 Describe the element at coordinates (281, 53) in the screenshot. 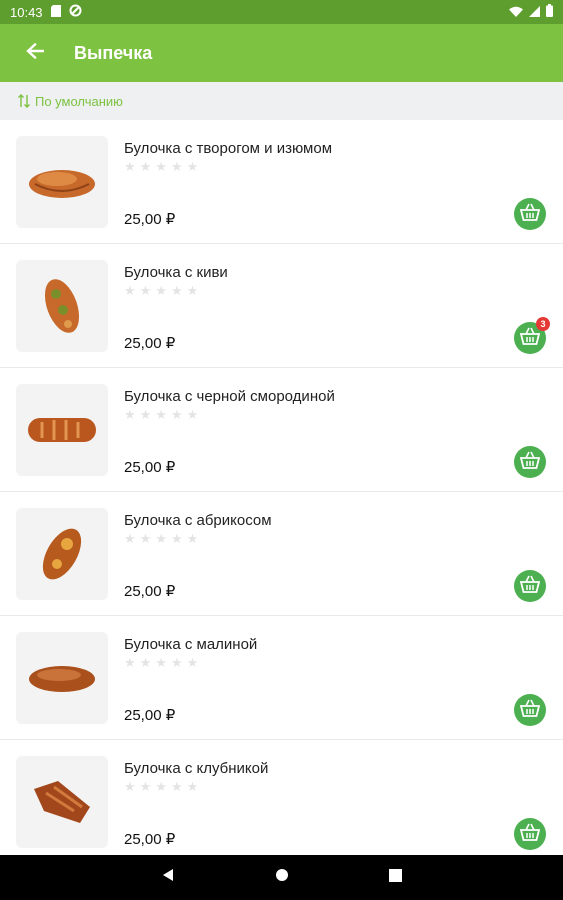

I see `app-bar: Выпечка` at that location.